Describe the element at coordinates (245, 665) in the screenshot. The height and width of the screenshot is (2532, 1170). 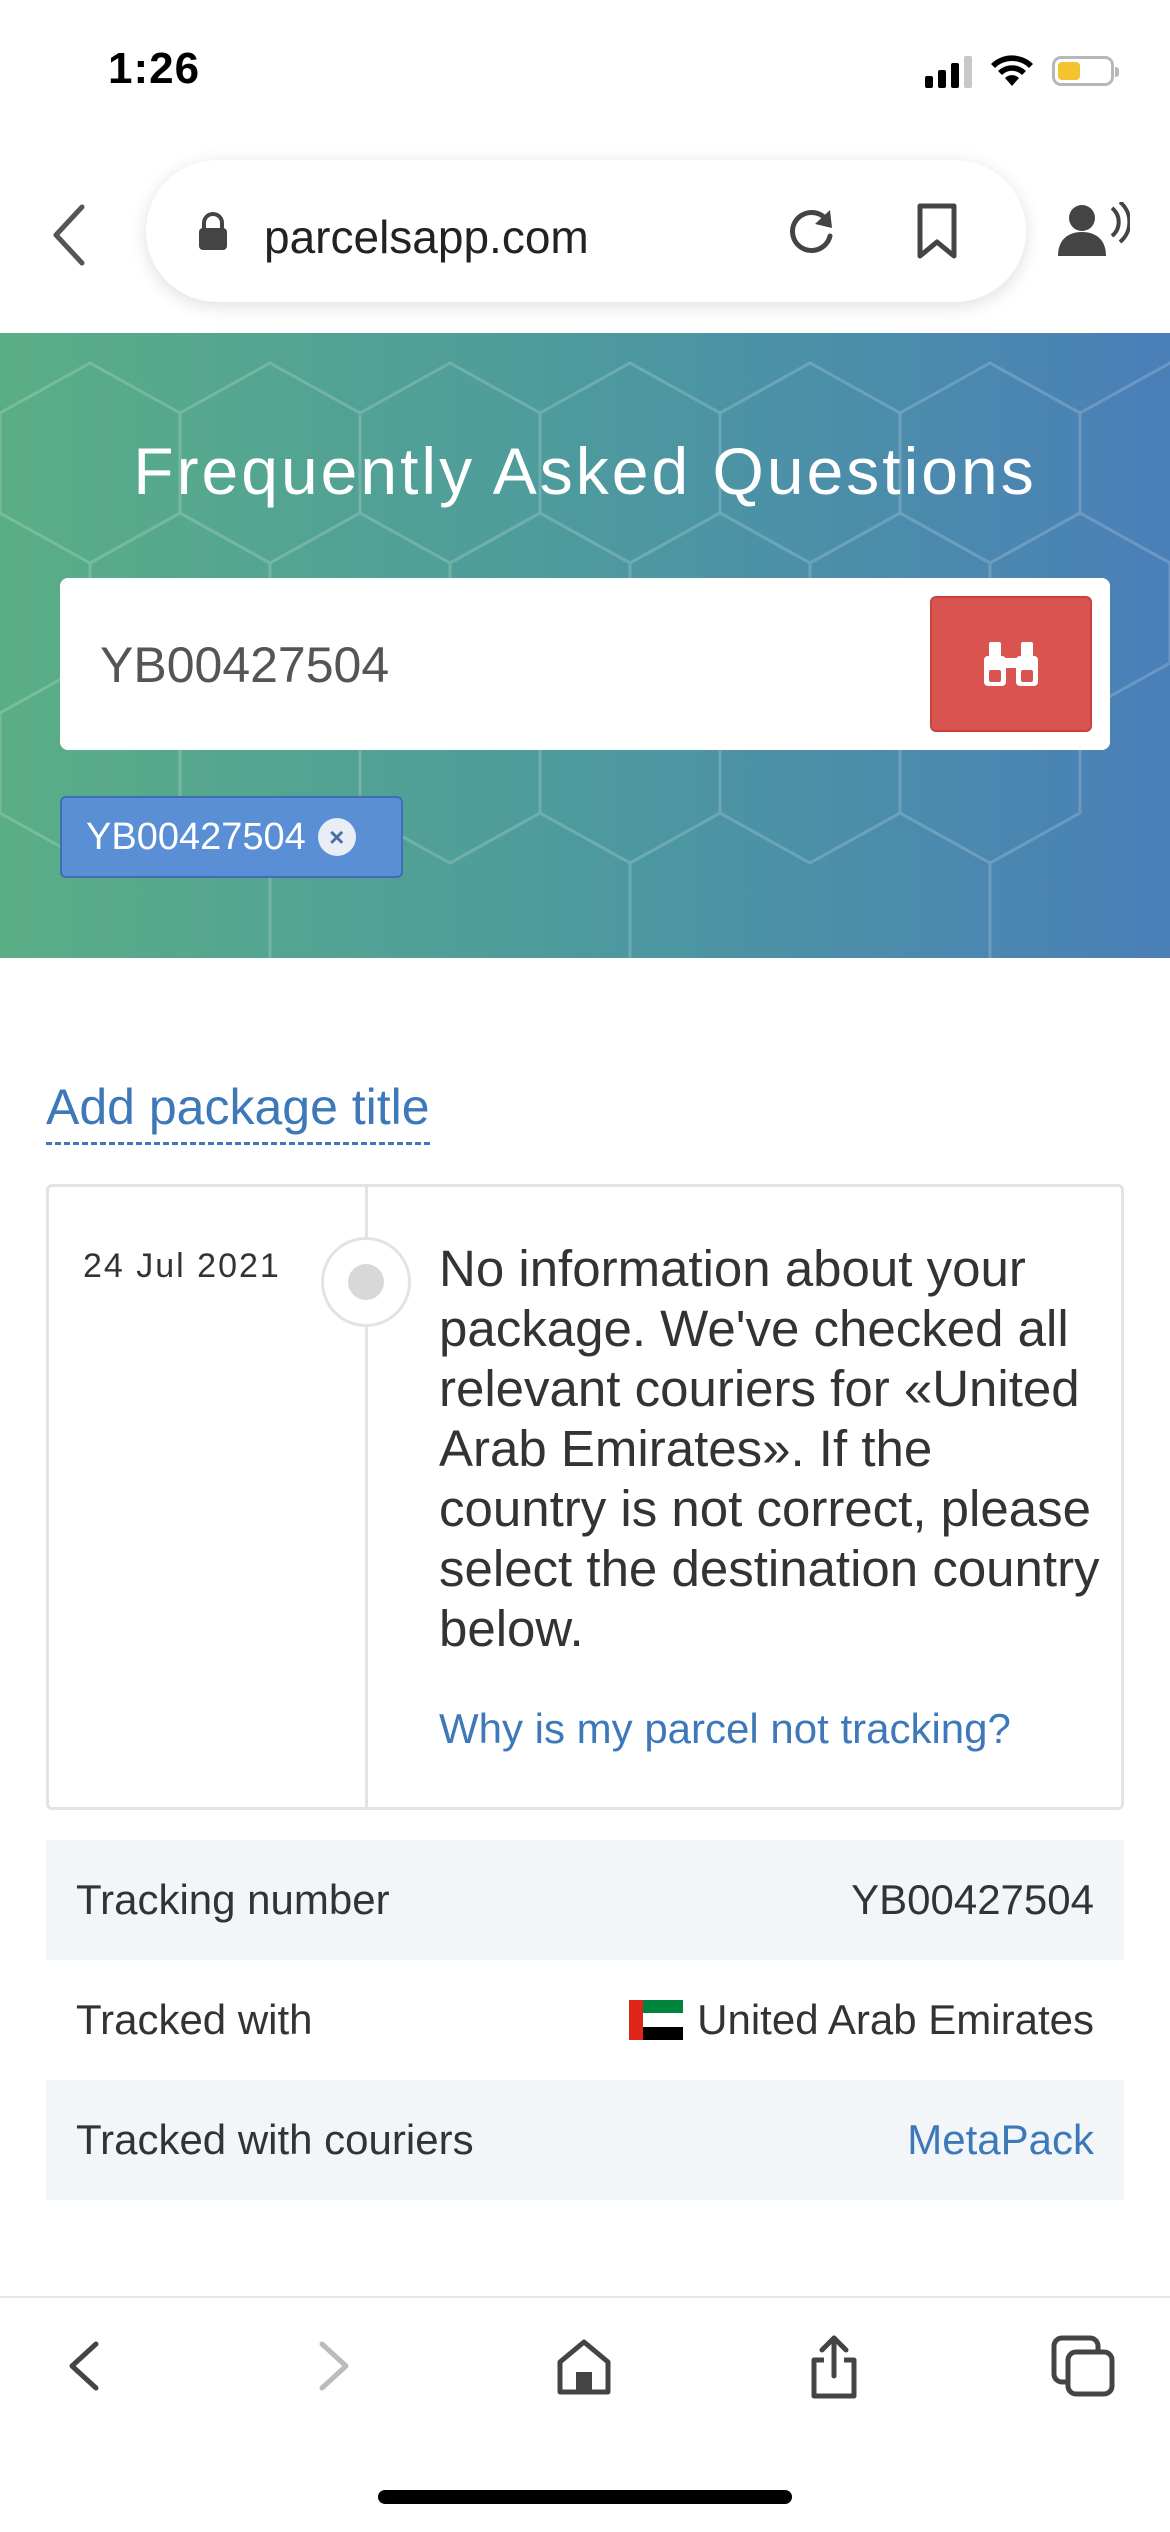
I see `search-value: YB00427504` at that location.